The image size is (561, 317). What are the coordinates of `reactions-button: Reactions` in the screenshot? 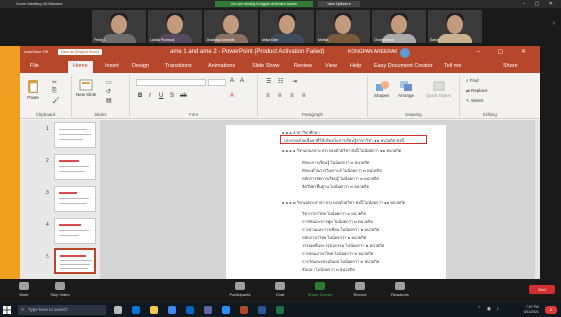 It's located at (400, 289).